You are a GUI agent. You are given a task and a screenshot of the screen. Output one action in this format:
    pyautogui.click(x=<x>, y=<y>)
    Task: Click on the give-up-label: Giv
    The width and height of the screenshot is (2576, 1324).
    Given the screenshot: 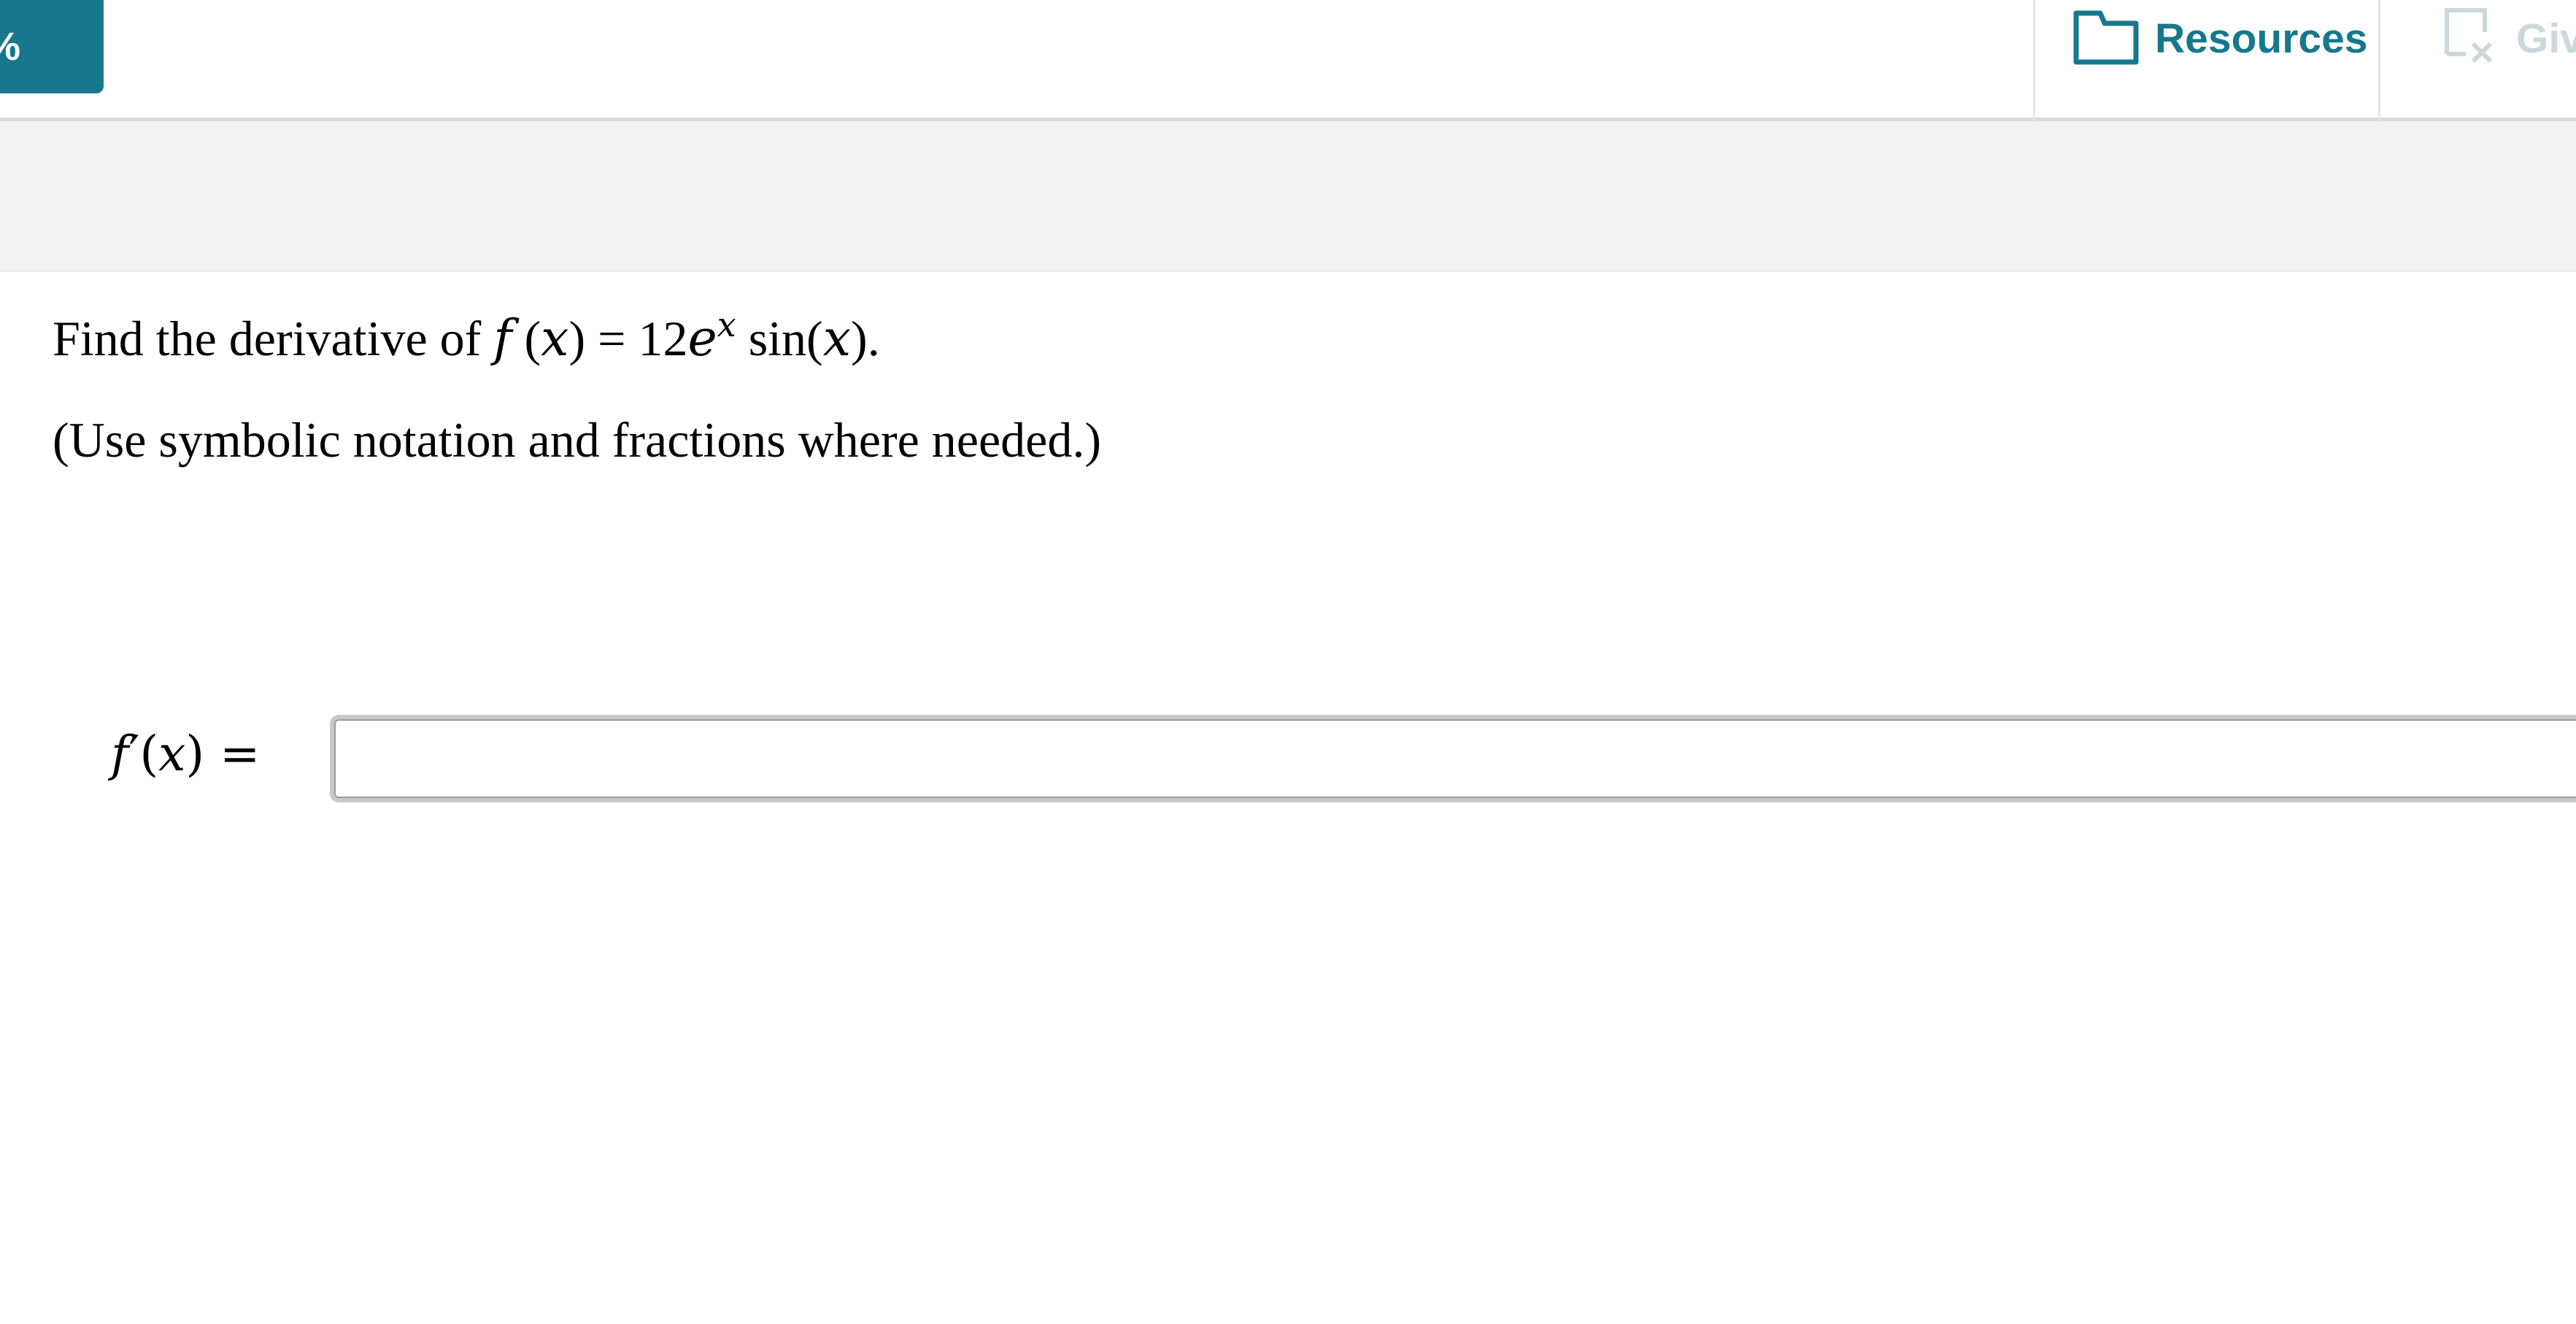 What is the action you would take?
    pyautogui.click(x=2546, y=38)
    